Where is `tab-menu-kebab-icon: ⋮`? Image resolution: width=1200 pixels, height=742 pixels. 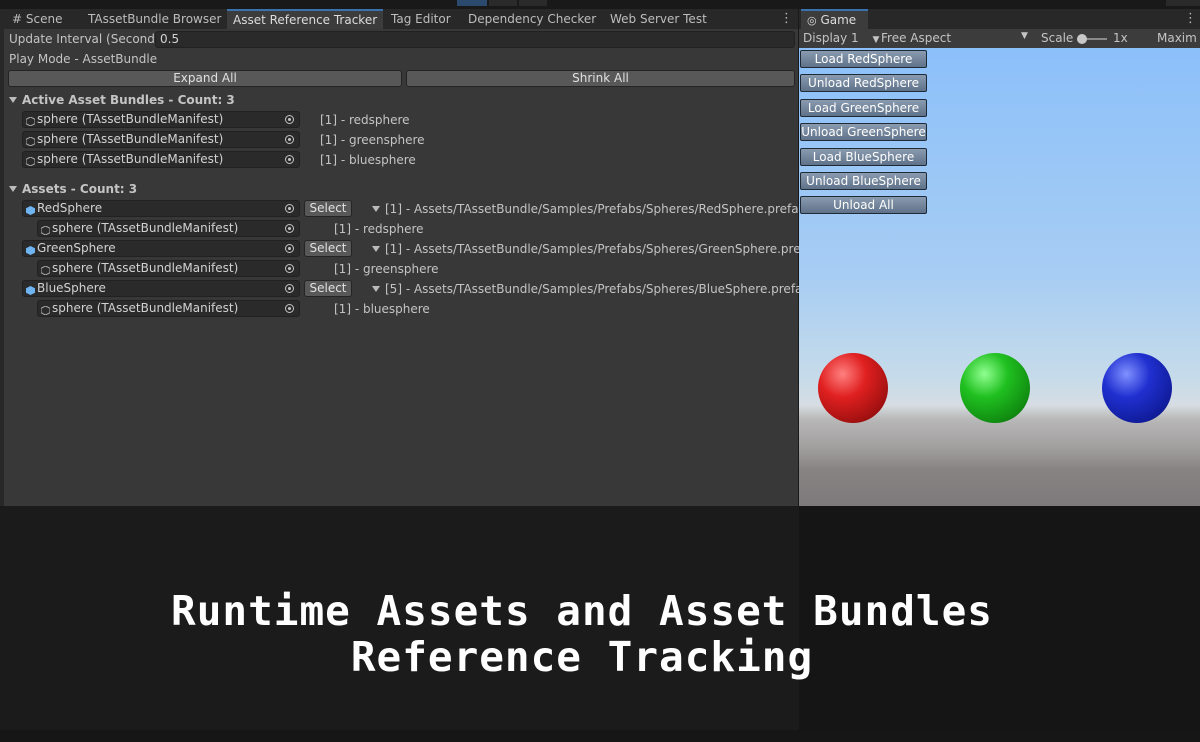 tab-menu-kebab-icon: ⋮ is located at coordinates (786, 18).